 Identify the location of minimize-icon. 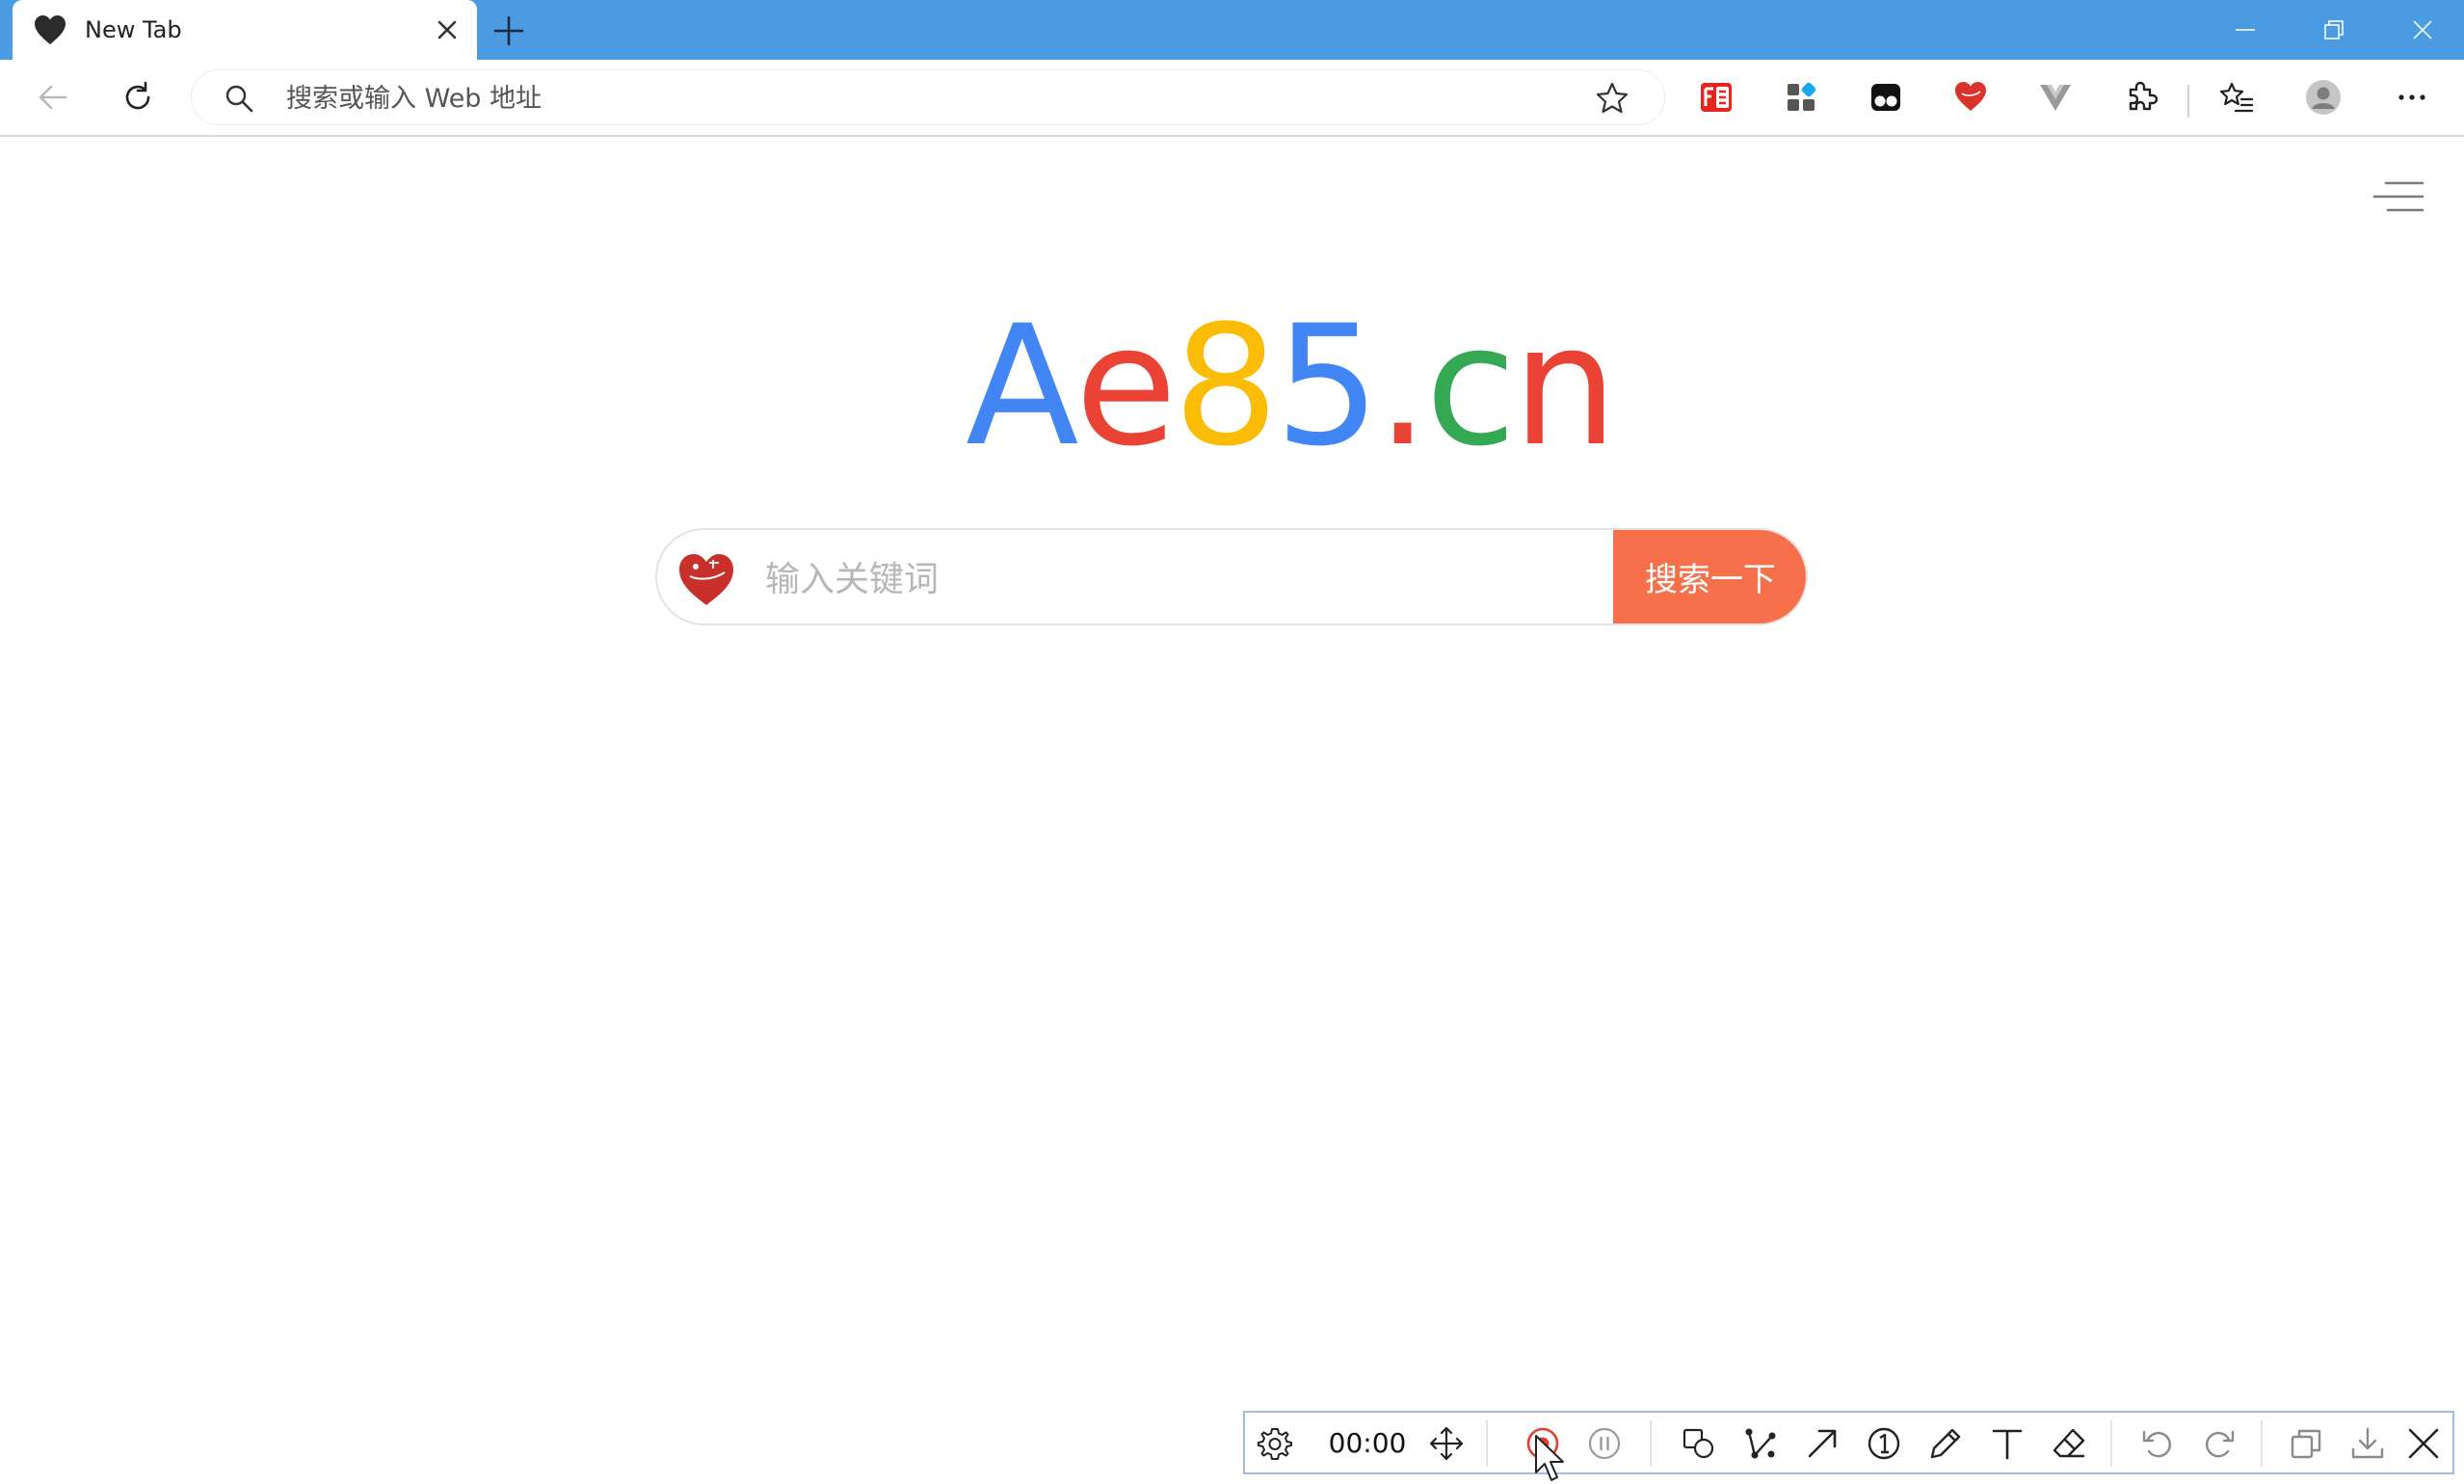
(2245, 30).